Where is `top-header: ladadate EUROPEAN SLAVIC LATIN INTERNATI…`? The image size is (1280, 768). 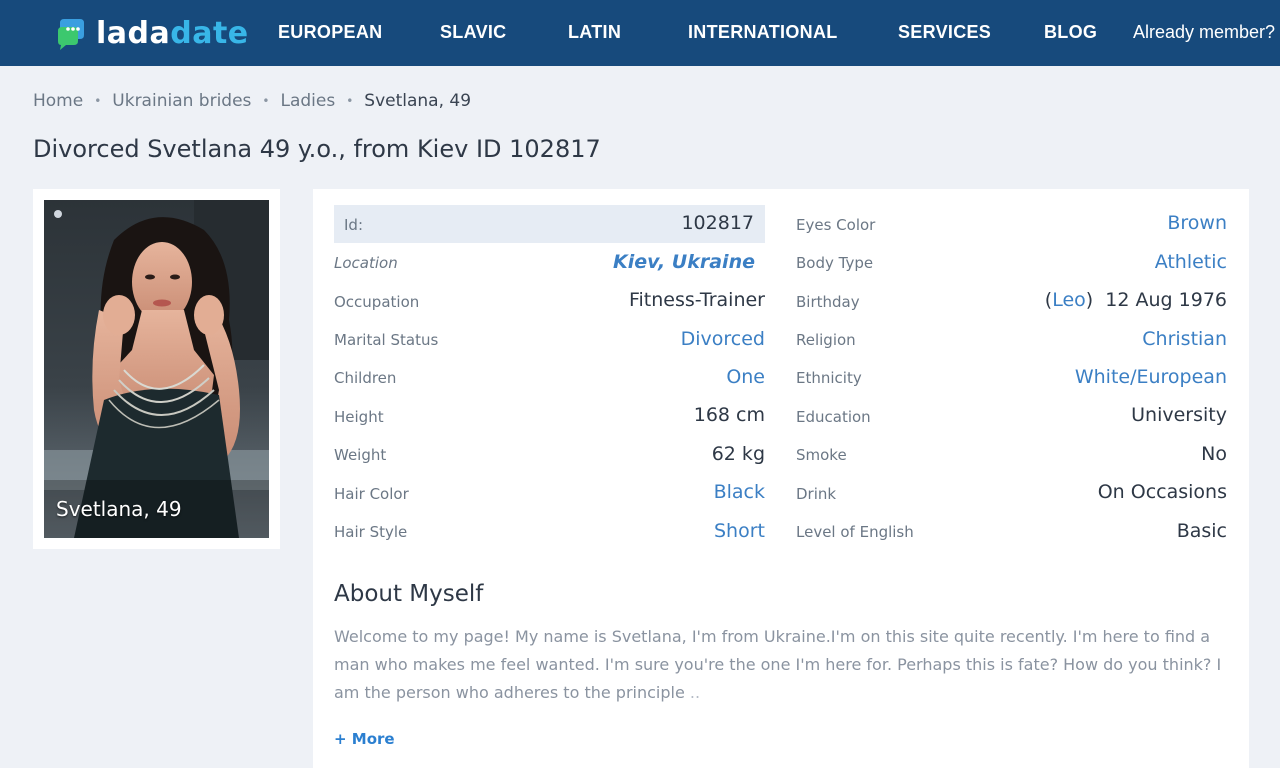 top-header: ladadate EUROPEAN SLAVIC LATIN INTERNATI… is located at coordinates (640, 33).